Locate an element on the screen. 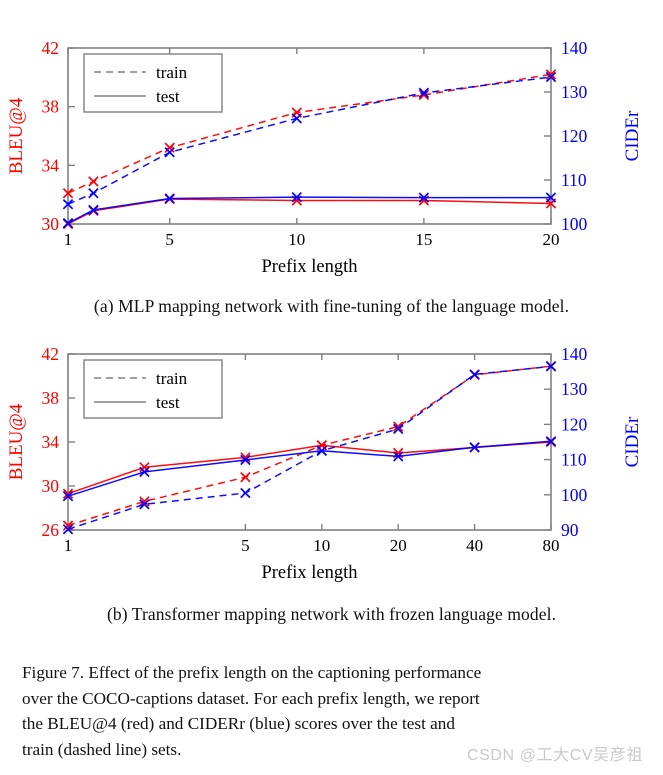 Image resolution: width=663 pixels, height=775 pixels. watermark: CSDN @工大CV吴彦祖 is located at coordinates (554, 755).